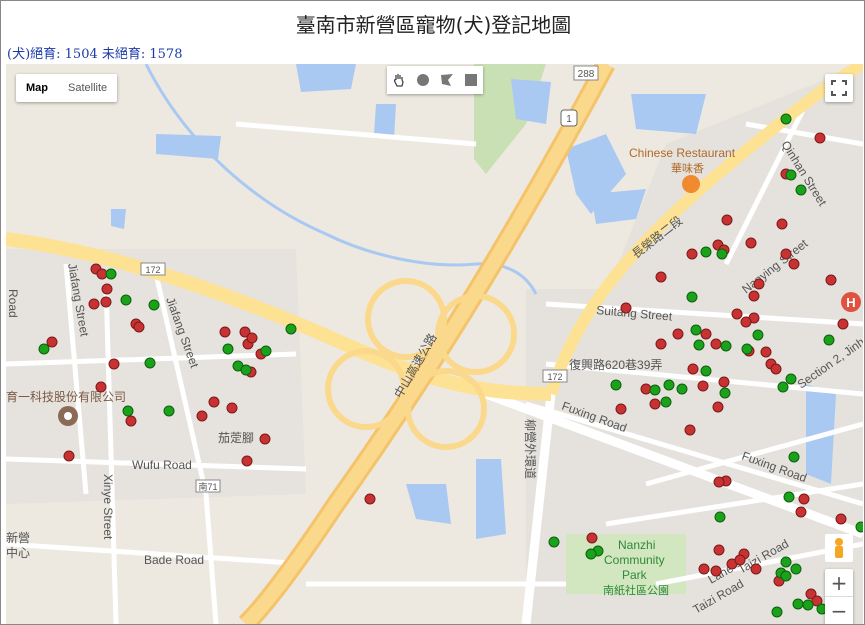 This screenshot has width=865, height=625. I want to click on zoom-out-button: −, so click(839, 610).